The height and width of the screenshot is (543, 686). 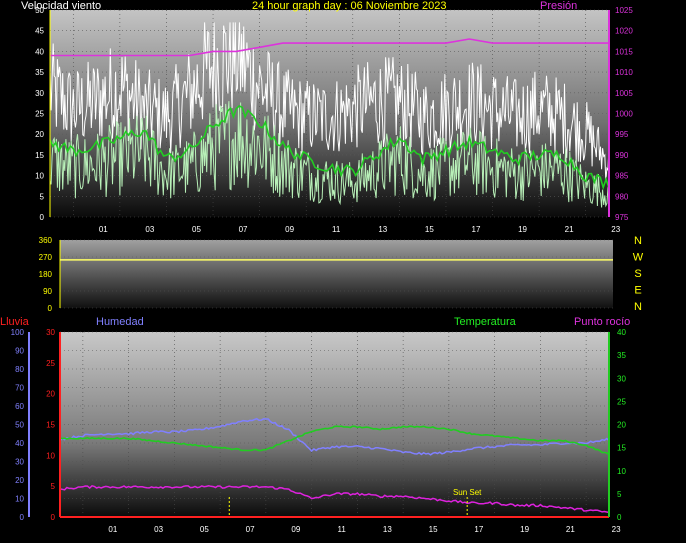 What do you see at coordinates (19, 369) in the screenshot?
I see `humidity-tick-label: 80` at bounding box center [19, 369].